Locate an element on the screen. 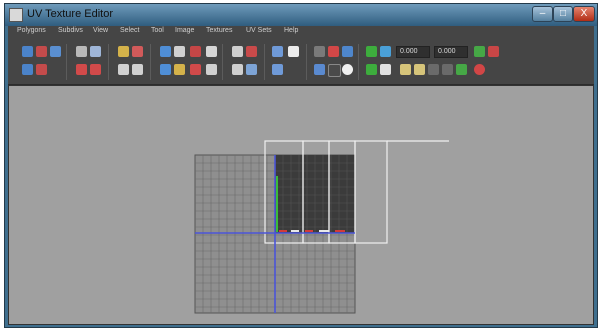  display-image-icon is located at coordinates (41, 69).